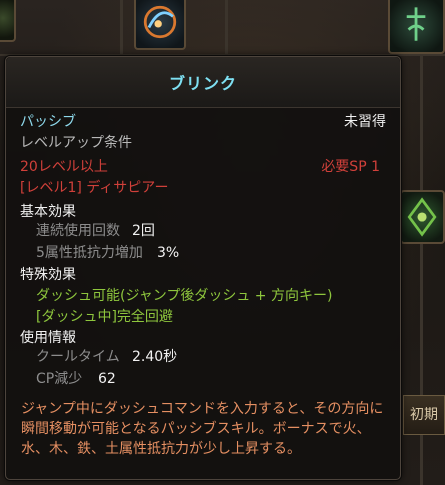 The width and height of the screenshot is (445, 485). What do you see at coordinates (143, 231) in the screenshot?
I see `effect-value: 2回` at bounding box center [143, 231].